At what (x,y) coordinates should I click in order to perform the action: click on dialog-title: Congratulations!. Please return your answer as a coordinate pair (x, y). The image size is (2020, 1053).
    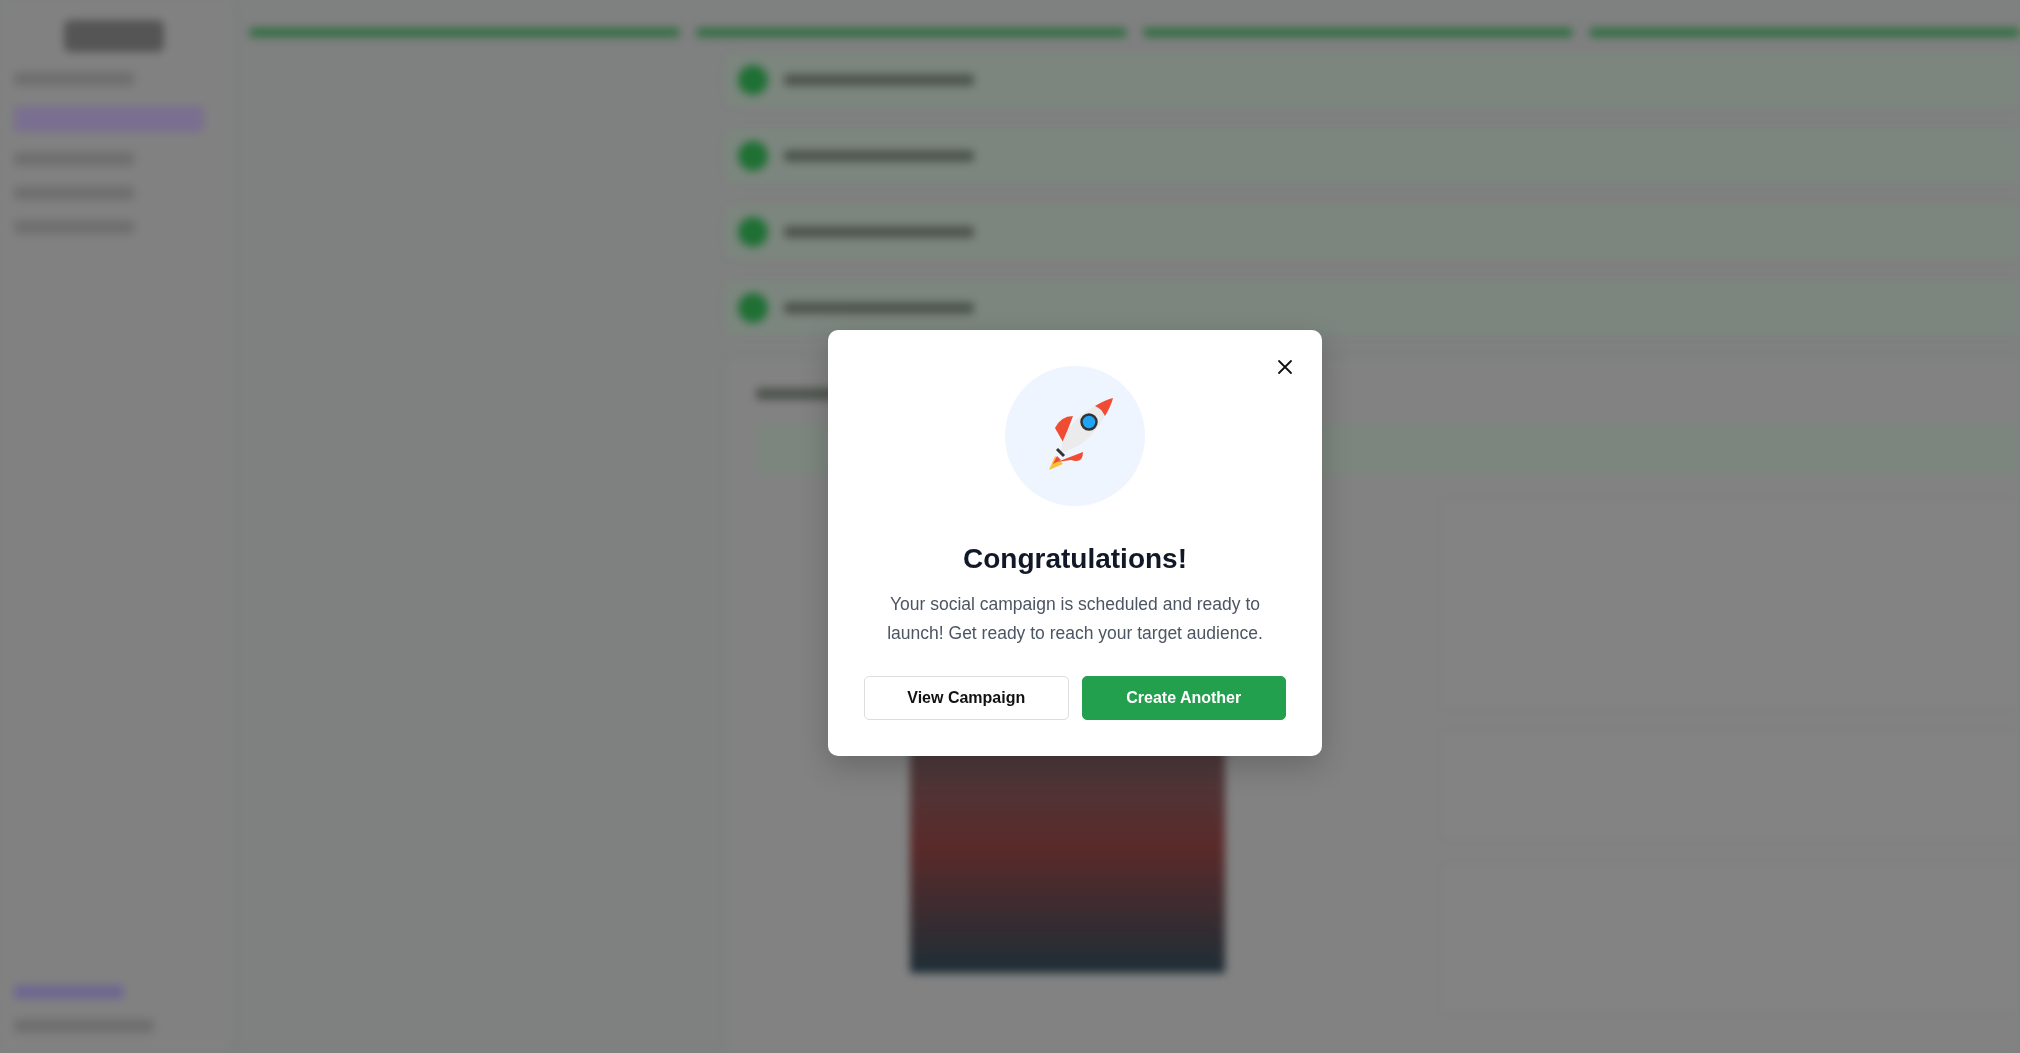
    Looking at the image, I should click on (1075, 559).